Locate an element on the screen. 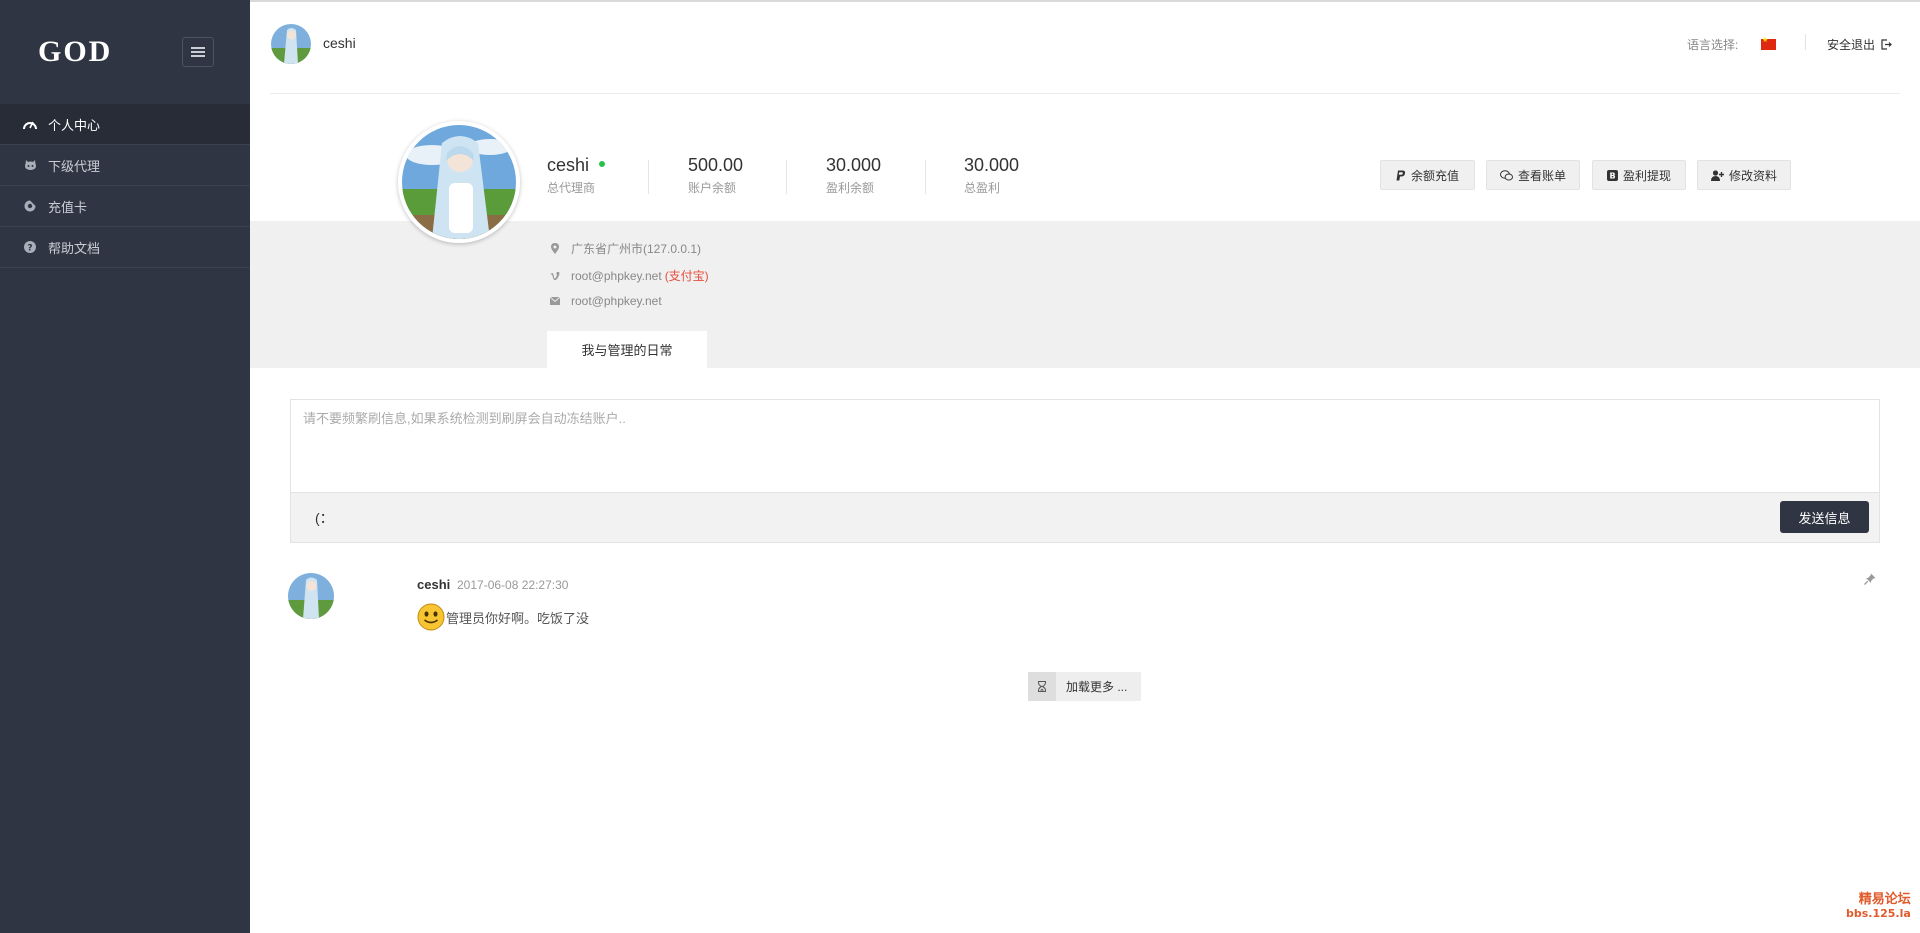 The image size is (1920, 933). header-separator is located at coordinates (1085, 93).